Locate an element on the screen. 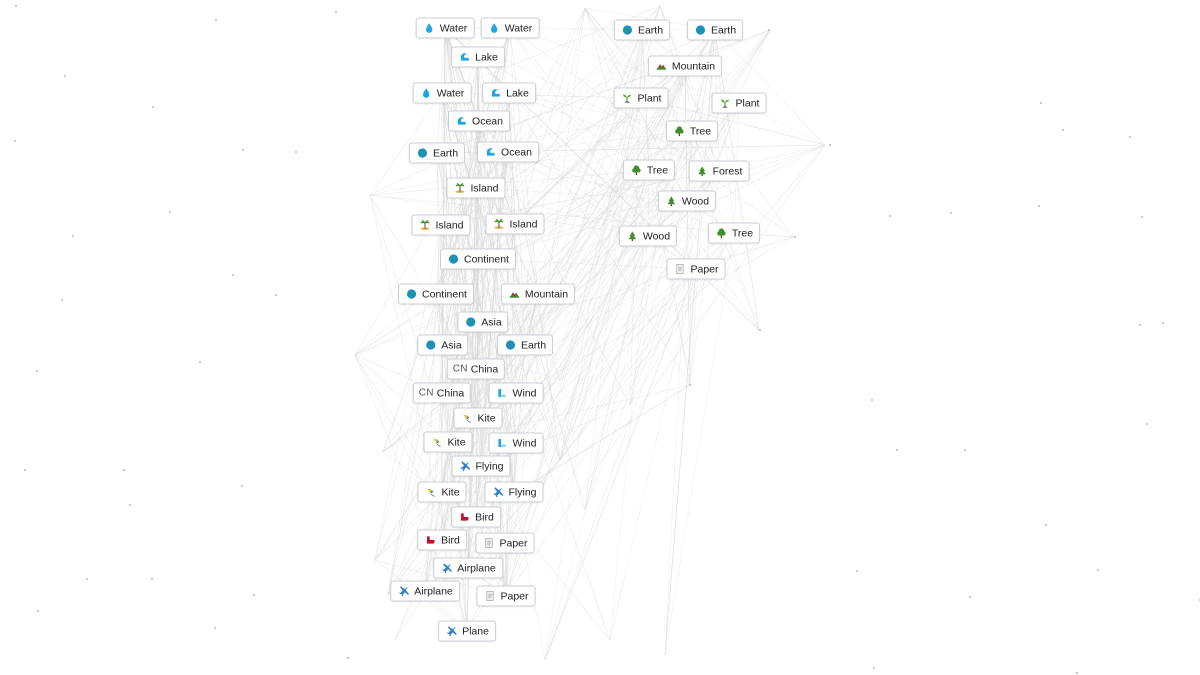 The image size is (1200, 675). element-tile-plane: Plane is located at coordinates (467, 631).